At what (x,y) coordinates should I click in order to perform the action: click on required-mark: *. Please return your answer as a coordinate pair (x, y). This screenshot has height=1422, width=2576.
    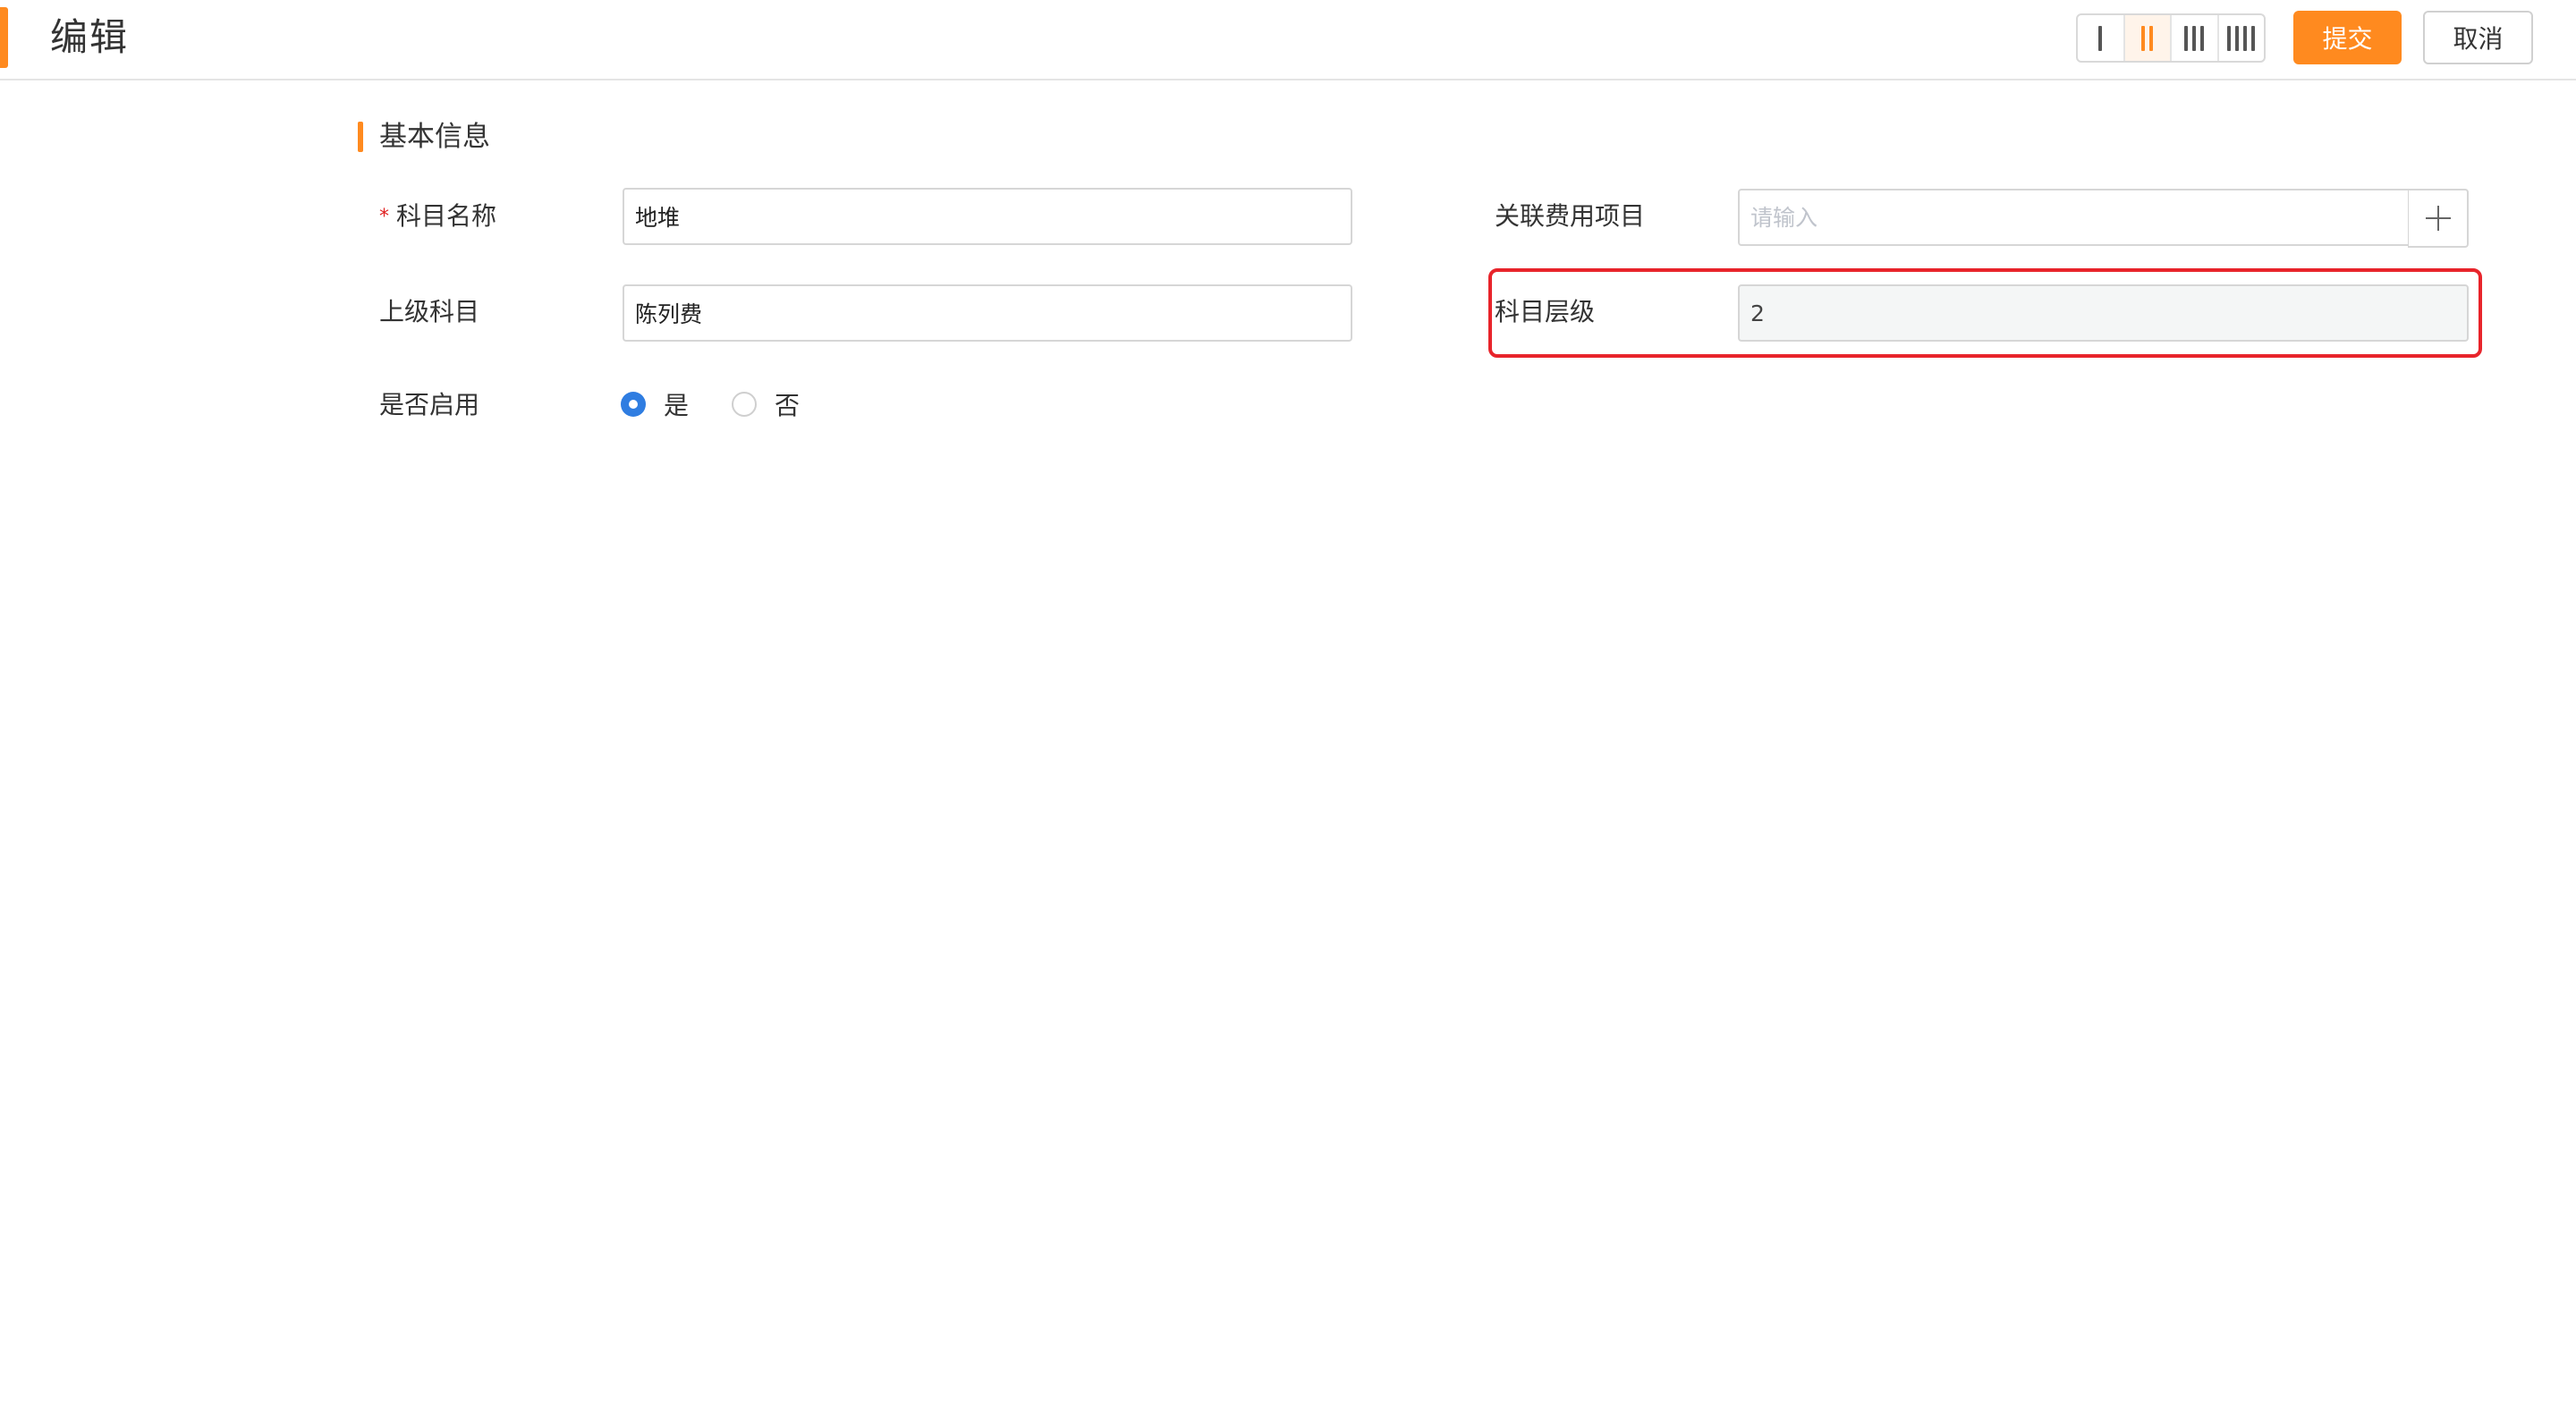
    Looking at the image, I should click on (384, 217).